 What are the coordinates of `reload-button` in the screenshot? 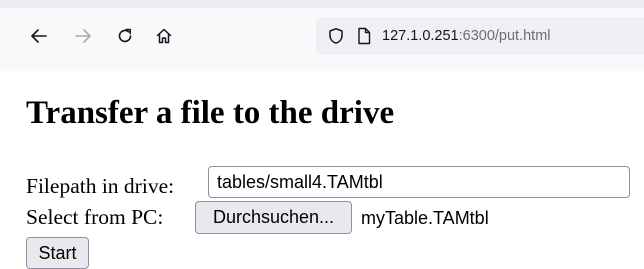 It's located at (125, 36).